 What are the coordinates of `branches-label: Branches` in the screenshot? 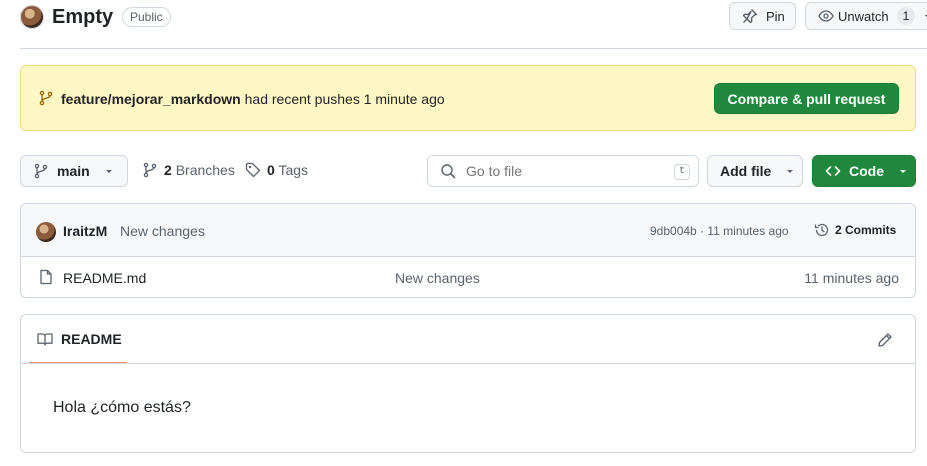 It's located at (205, 170).